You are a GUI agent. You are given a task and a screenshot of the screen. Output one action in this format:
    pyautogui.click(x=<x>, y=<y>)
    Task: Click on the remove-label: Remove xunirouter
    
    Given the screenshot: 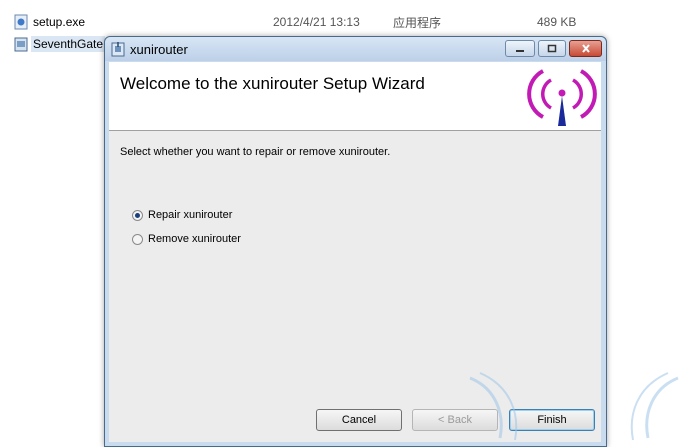 What is the action you would take?
    pyautogui.click(x=194, y=239)
    